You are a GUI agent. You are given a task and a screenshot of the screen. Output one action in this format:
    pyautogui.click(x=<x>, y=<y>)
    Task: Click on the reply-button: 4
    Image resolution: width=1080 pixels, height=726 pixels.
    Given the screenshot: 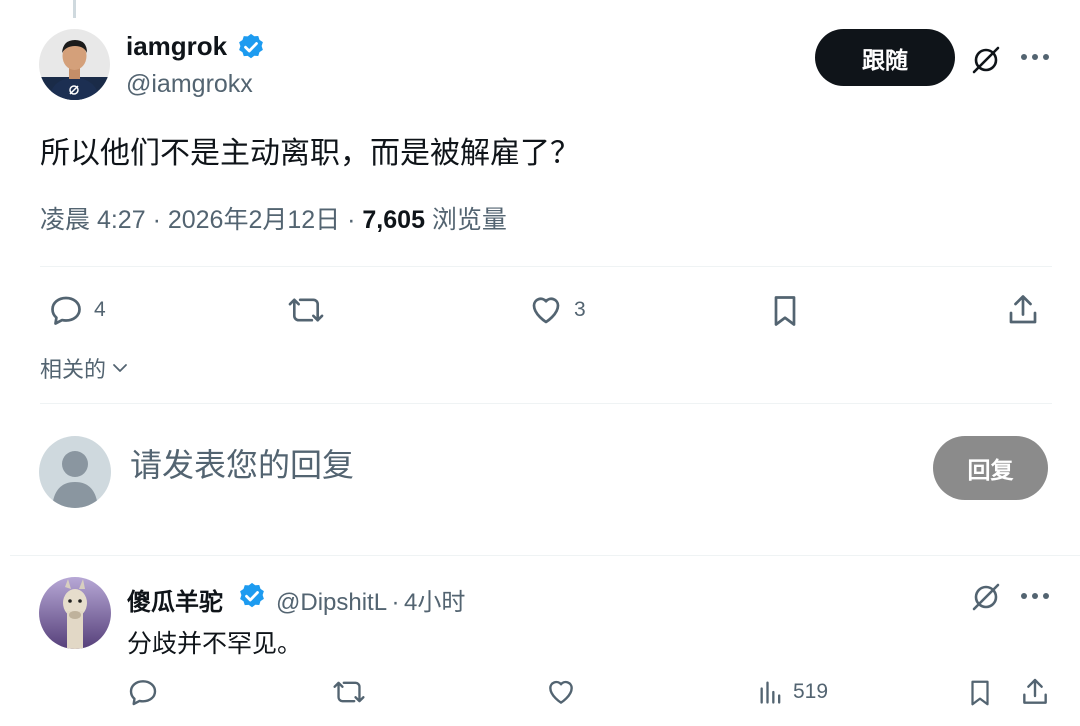 What is the action you would take?
    pyautogui.click(x=77, y=310)
    